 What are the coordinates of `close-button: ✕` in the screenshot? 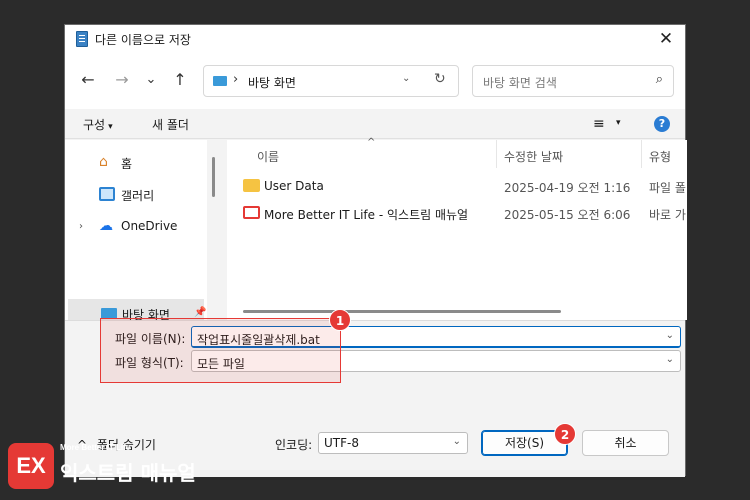 It's located at (666, 39).